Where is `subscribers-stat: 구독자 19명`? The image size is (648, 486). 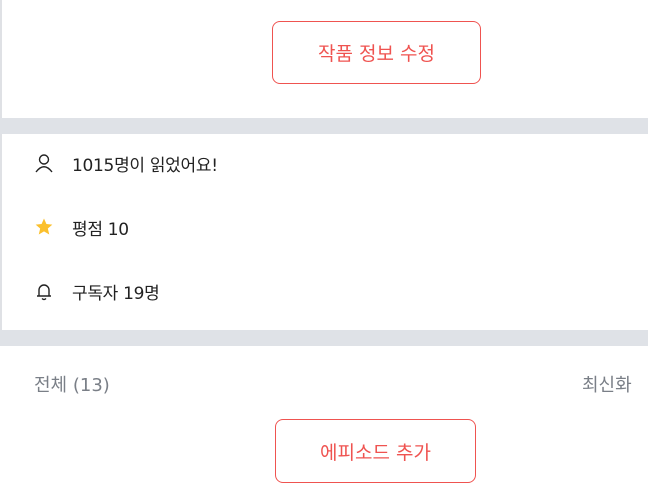 subscribers-stat: 구독자 19명 is located at coordinates (97, 291).